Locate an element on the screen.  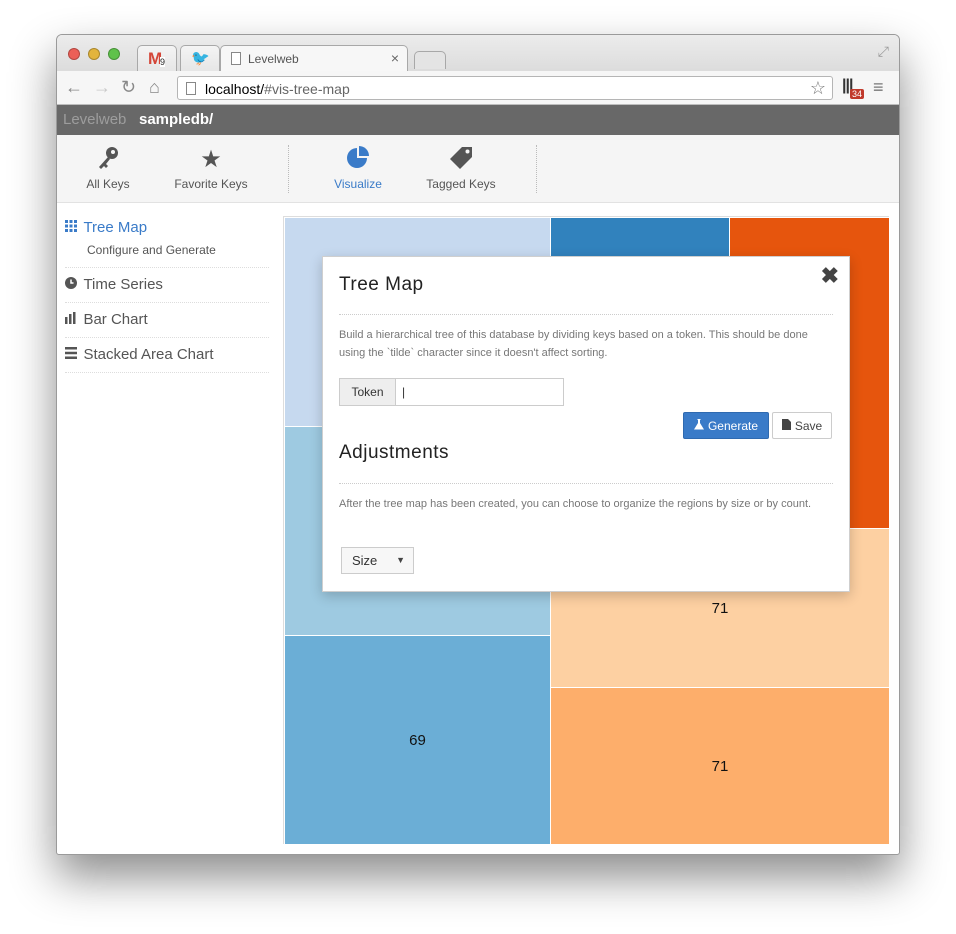
file-icon is located at coordinates (786, 425).